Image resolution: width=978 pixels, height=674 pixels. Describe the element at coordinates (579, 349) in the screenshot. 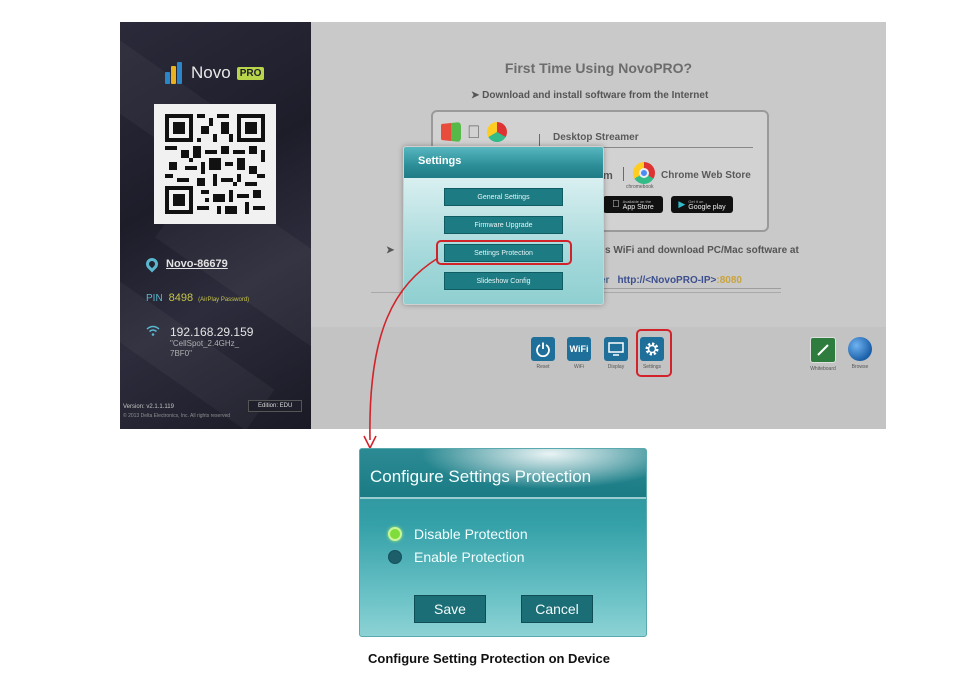

I see `wifi-icon: WiFi` at that location.